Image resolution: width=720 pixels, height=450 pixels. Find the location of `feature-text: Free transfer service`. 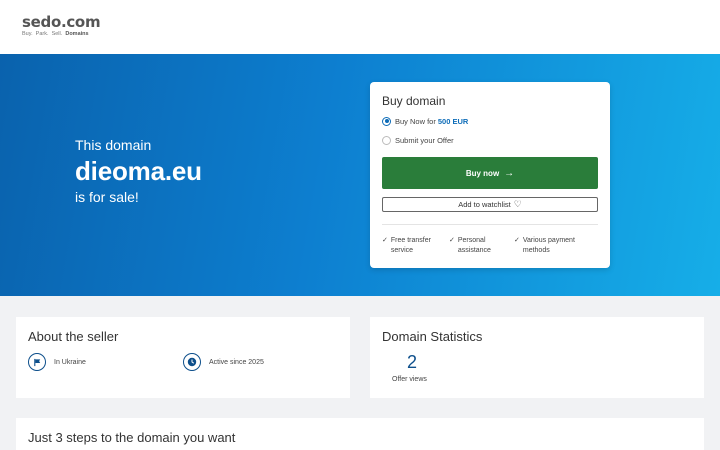

feature-text: Free transfer service is located at coordinates (411, 246).